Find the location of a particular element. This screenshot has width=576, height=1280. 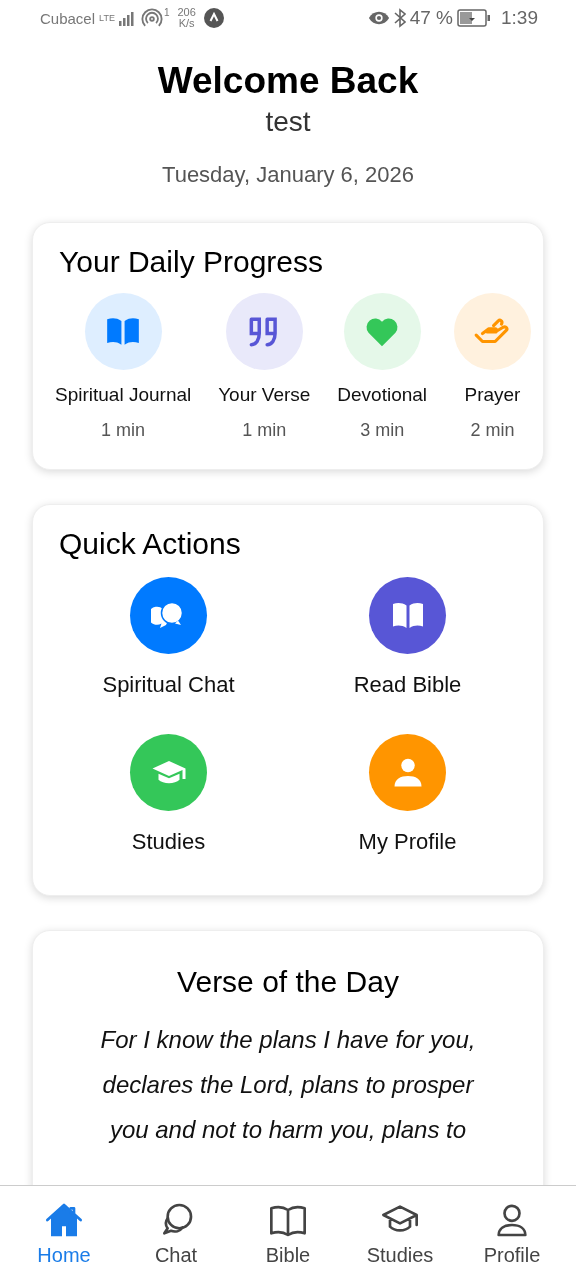

network-type: LTE is located at coordinates (107, 18).